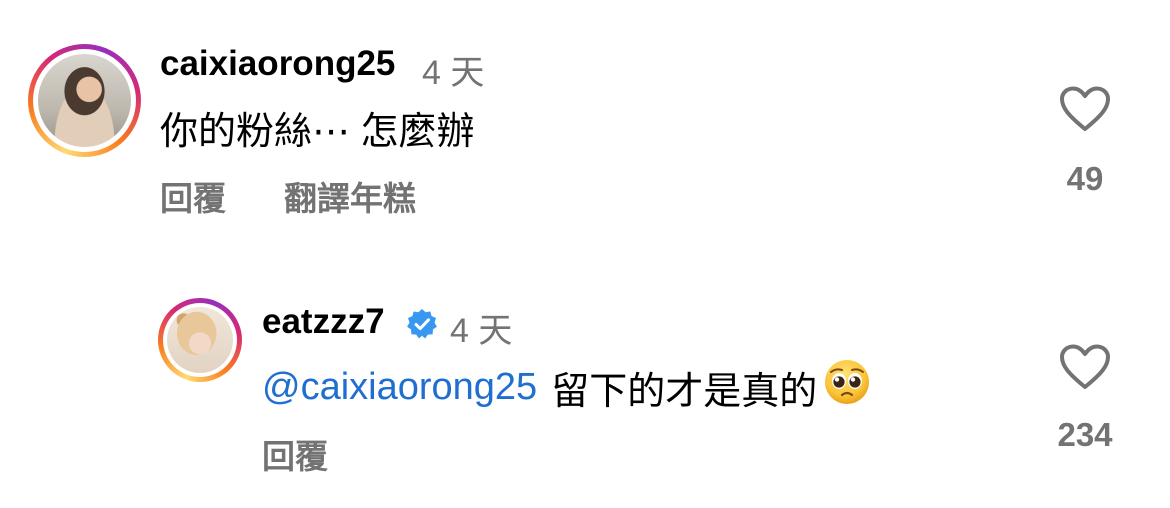  I want to click on reply-username: eatzzz7, so click(323, 322).